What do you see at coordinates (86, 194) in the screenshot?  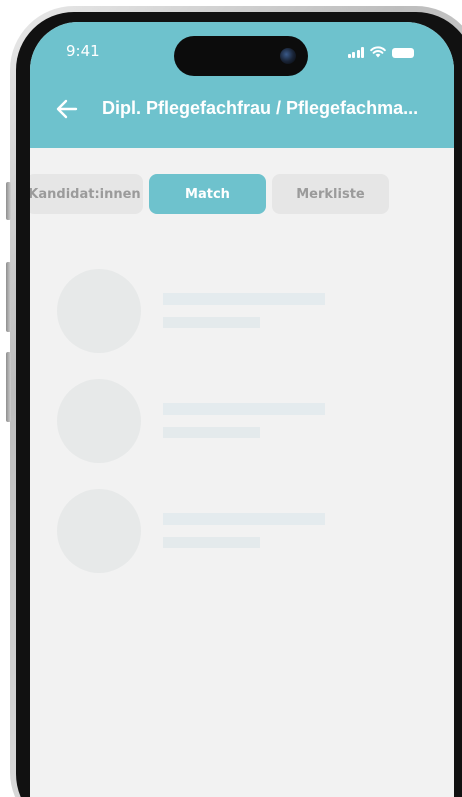 I see `tab-kandidatinnen: Kandidat:innen` at bounding box center [86, 194].